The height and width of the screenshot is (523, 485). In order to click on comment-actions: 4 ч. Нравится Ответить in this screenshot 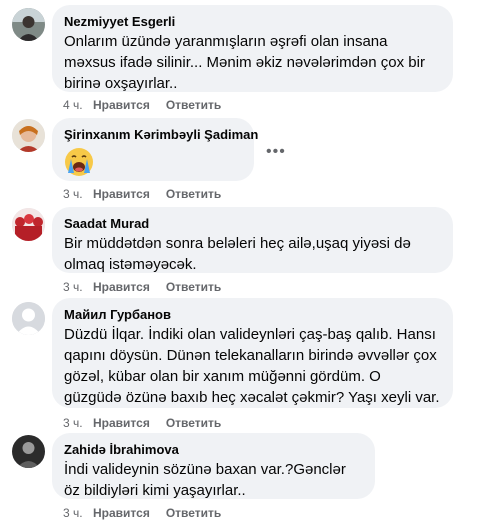, I will do `click(150, 105)`.